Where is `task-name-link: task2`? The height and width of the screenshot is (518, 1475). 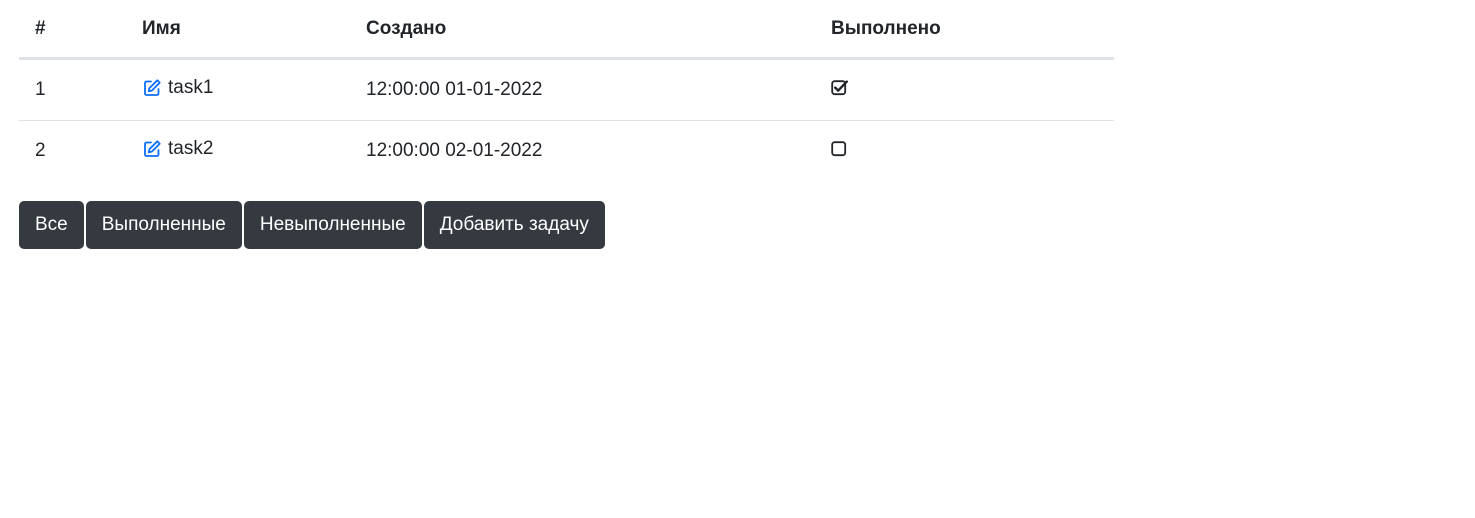
task-name-link: task2 is located at coordinates (190, 149).